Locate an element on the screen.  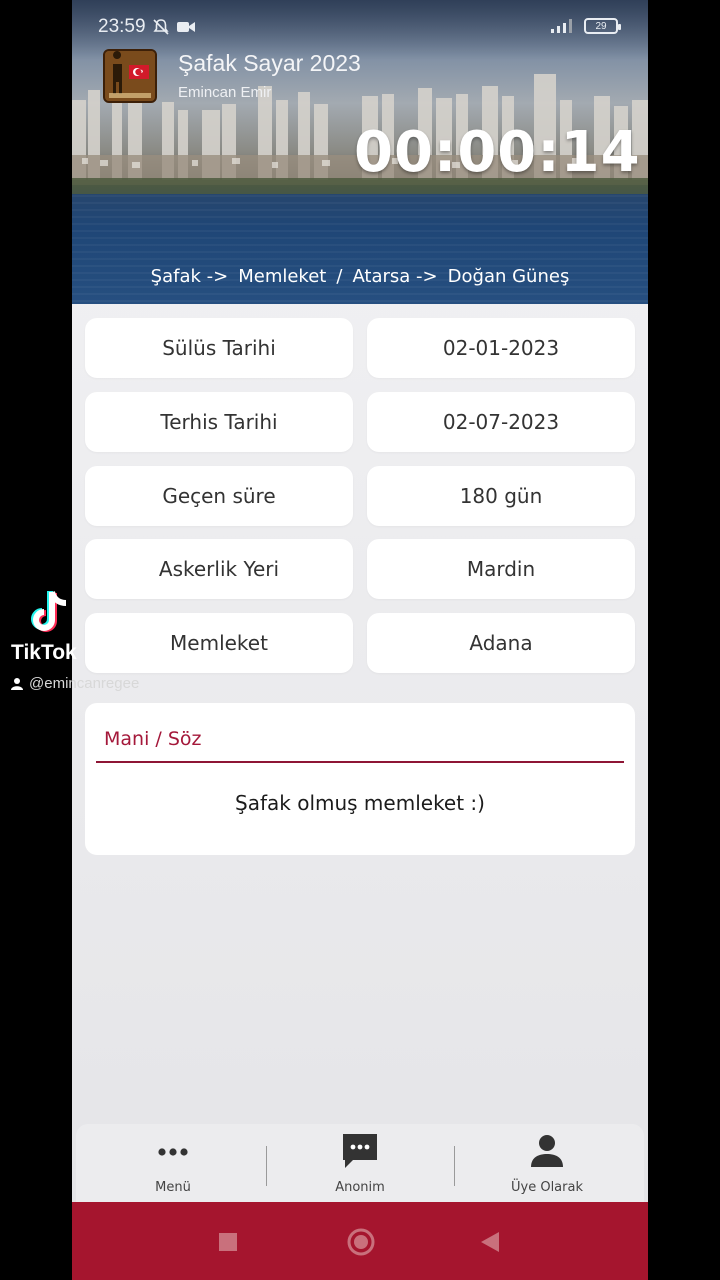
bottom-navigation: Menü Anonim Üye Olarak is located at coordinates (360, 1163).